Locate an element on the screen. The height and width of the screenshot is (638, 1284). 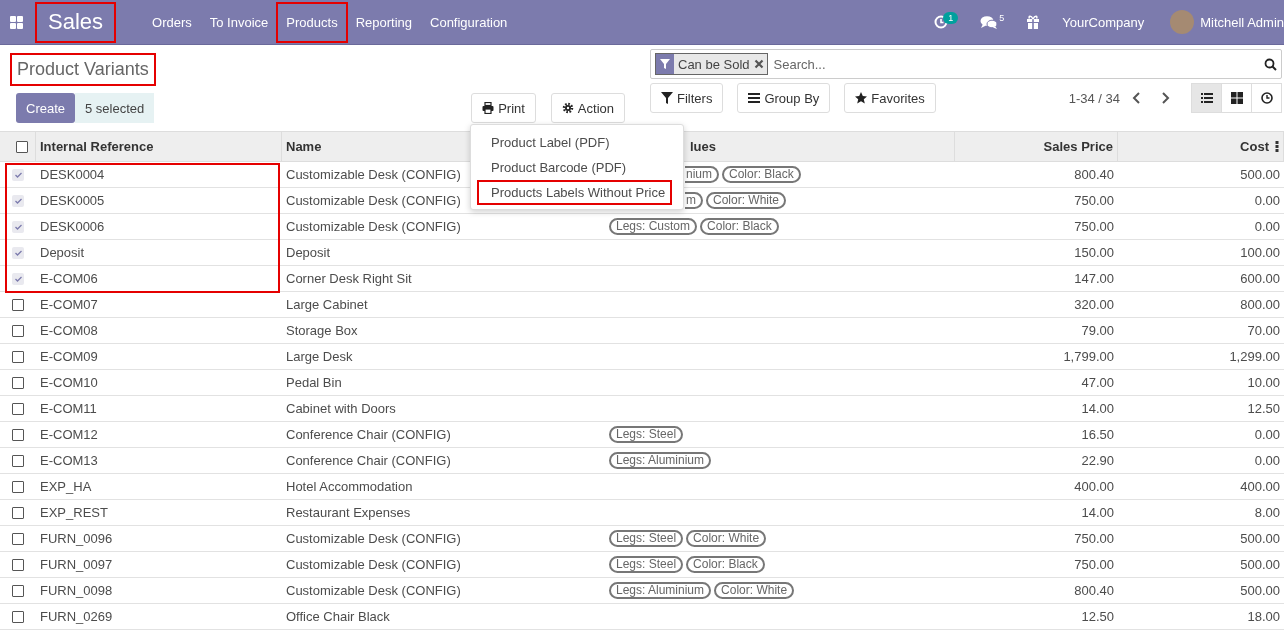
table-cell-text: 47.00 is located at coordinates (1097, 382).